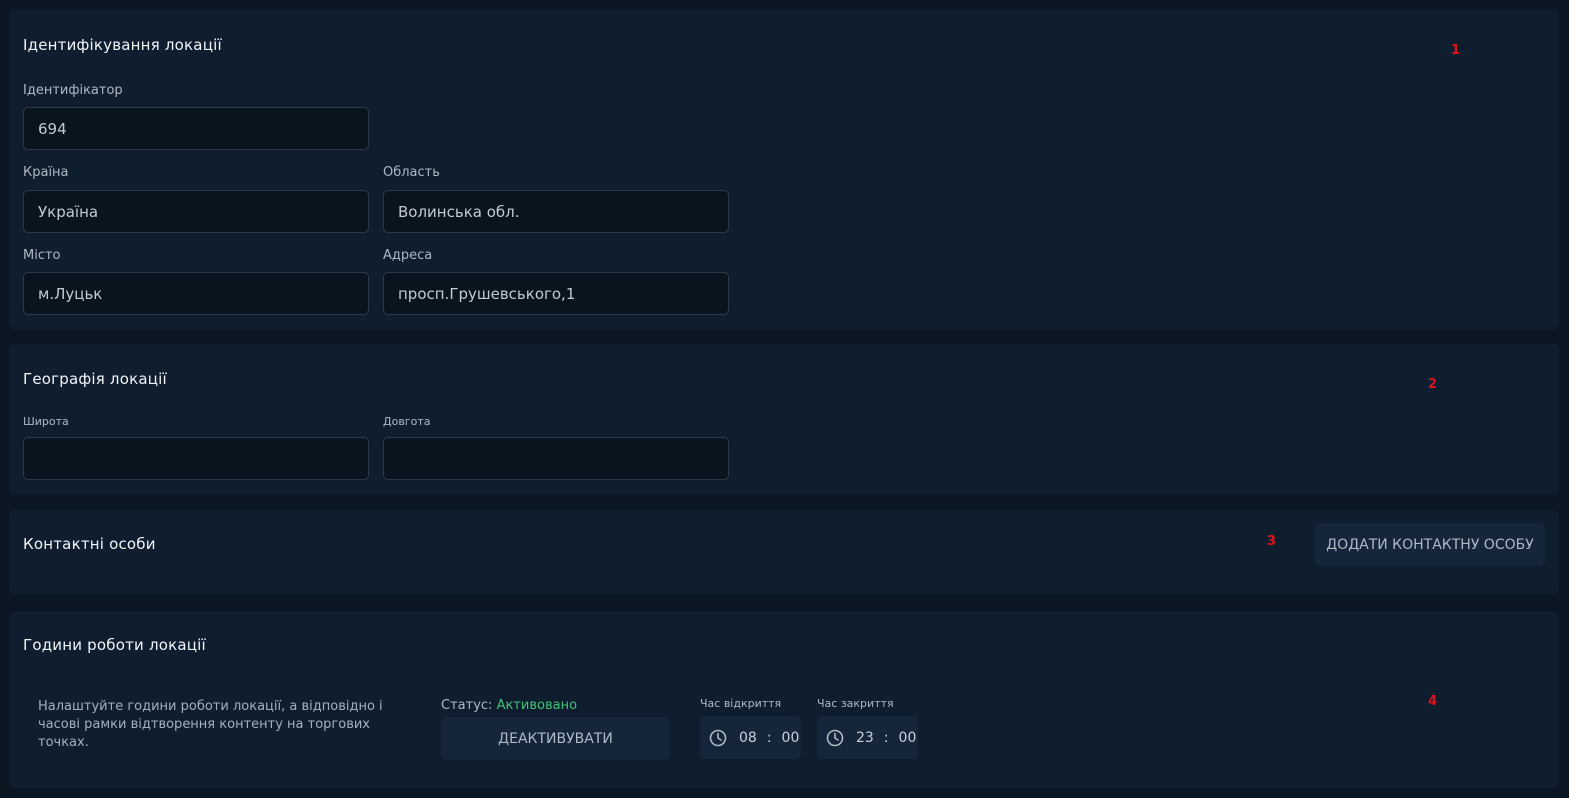 The height and width of the screenshot is (798, 1569). What do you see at coordinates (1433, 384) in the screenshot?
I see `marker-2: 2` at bounding box center [1433, 384].